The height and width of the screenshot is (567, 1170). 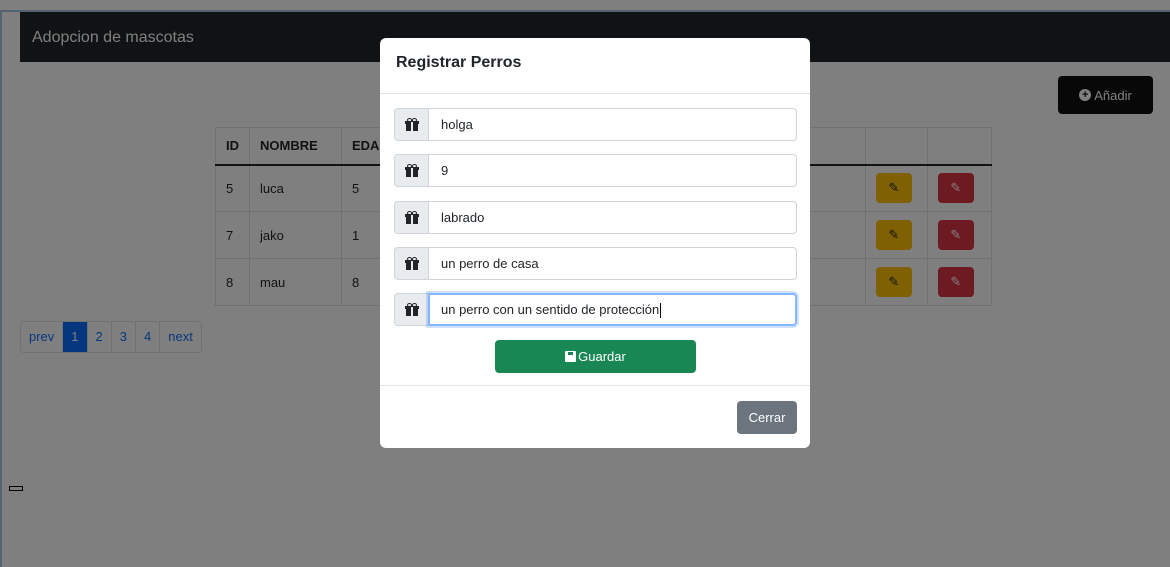 What do you see at coordinates (595, 93) in the screenshot?
I see `modal-header-divider` at bounding box center [595, 93].